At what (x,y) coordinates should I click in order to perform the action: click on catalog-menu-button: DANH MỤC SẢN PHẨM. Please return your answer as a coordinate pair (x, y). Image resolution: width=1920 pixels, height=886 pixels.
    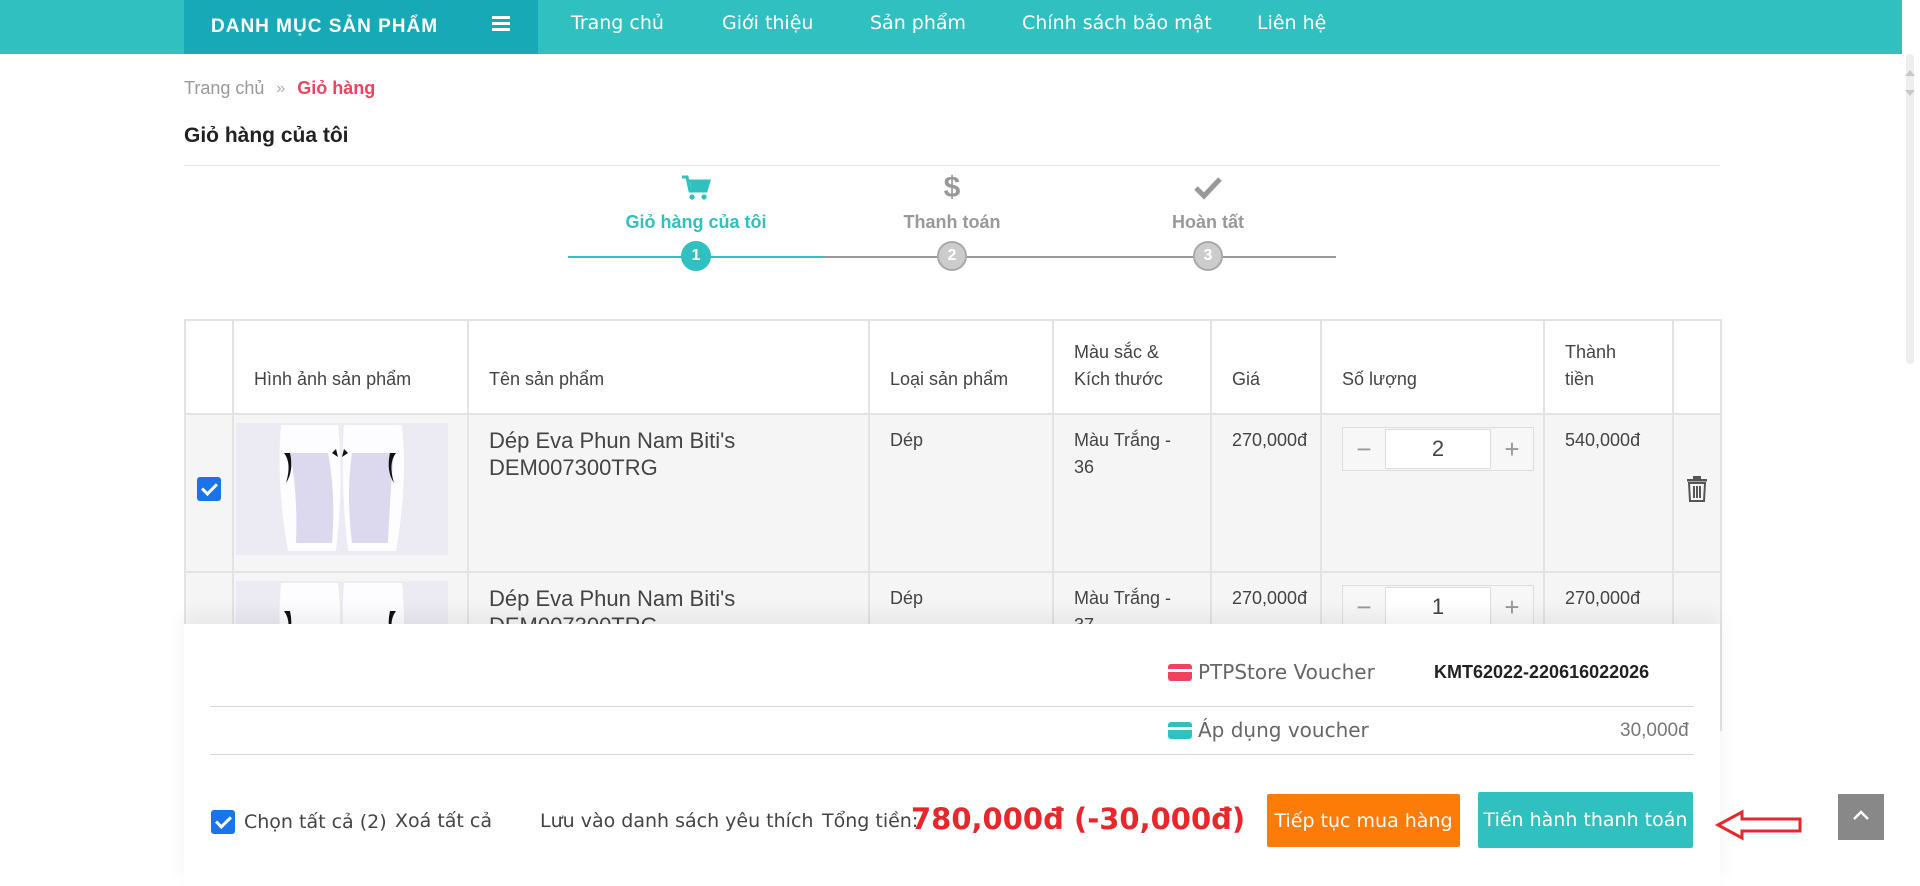
    Looking at the image, I should click on (361, 27).